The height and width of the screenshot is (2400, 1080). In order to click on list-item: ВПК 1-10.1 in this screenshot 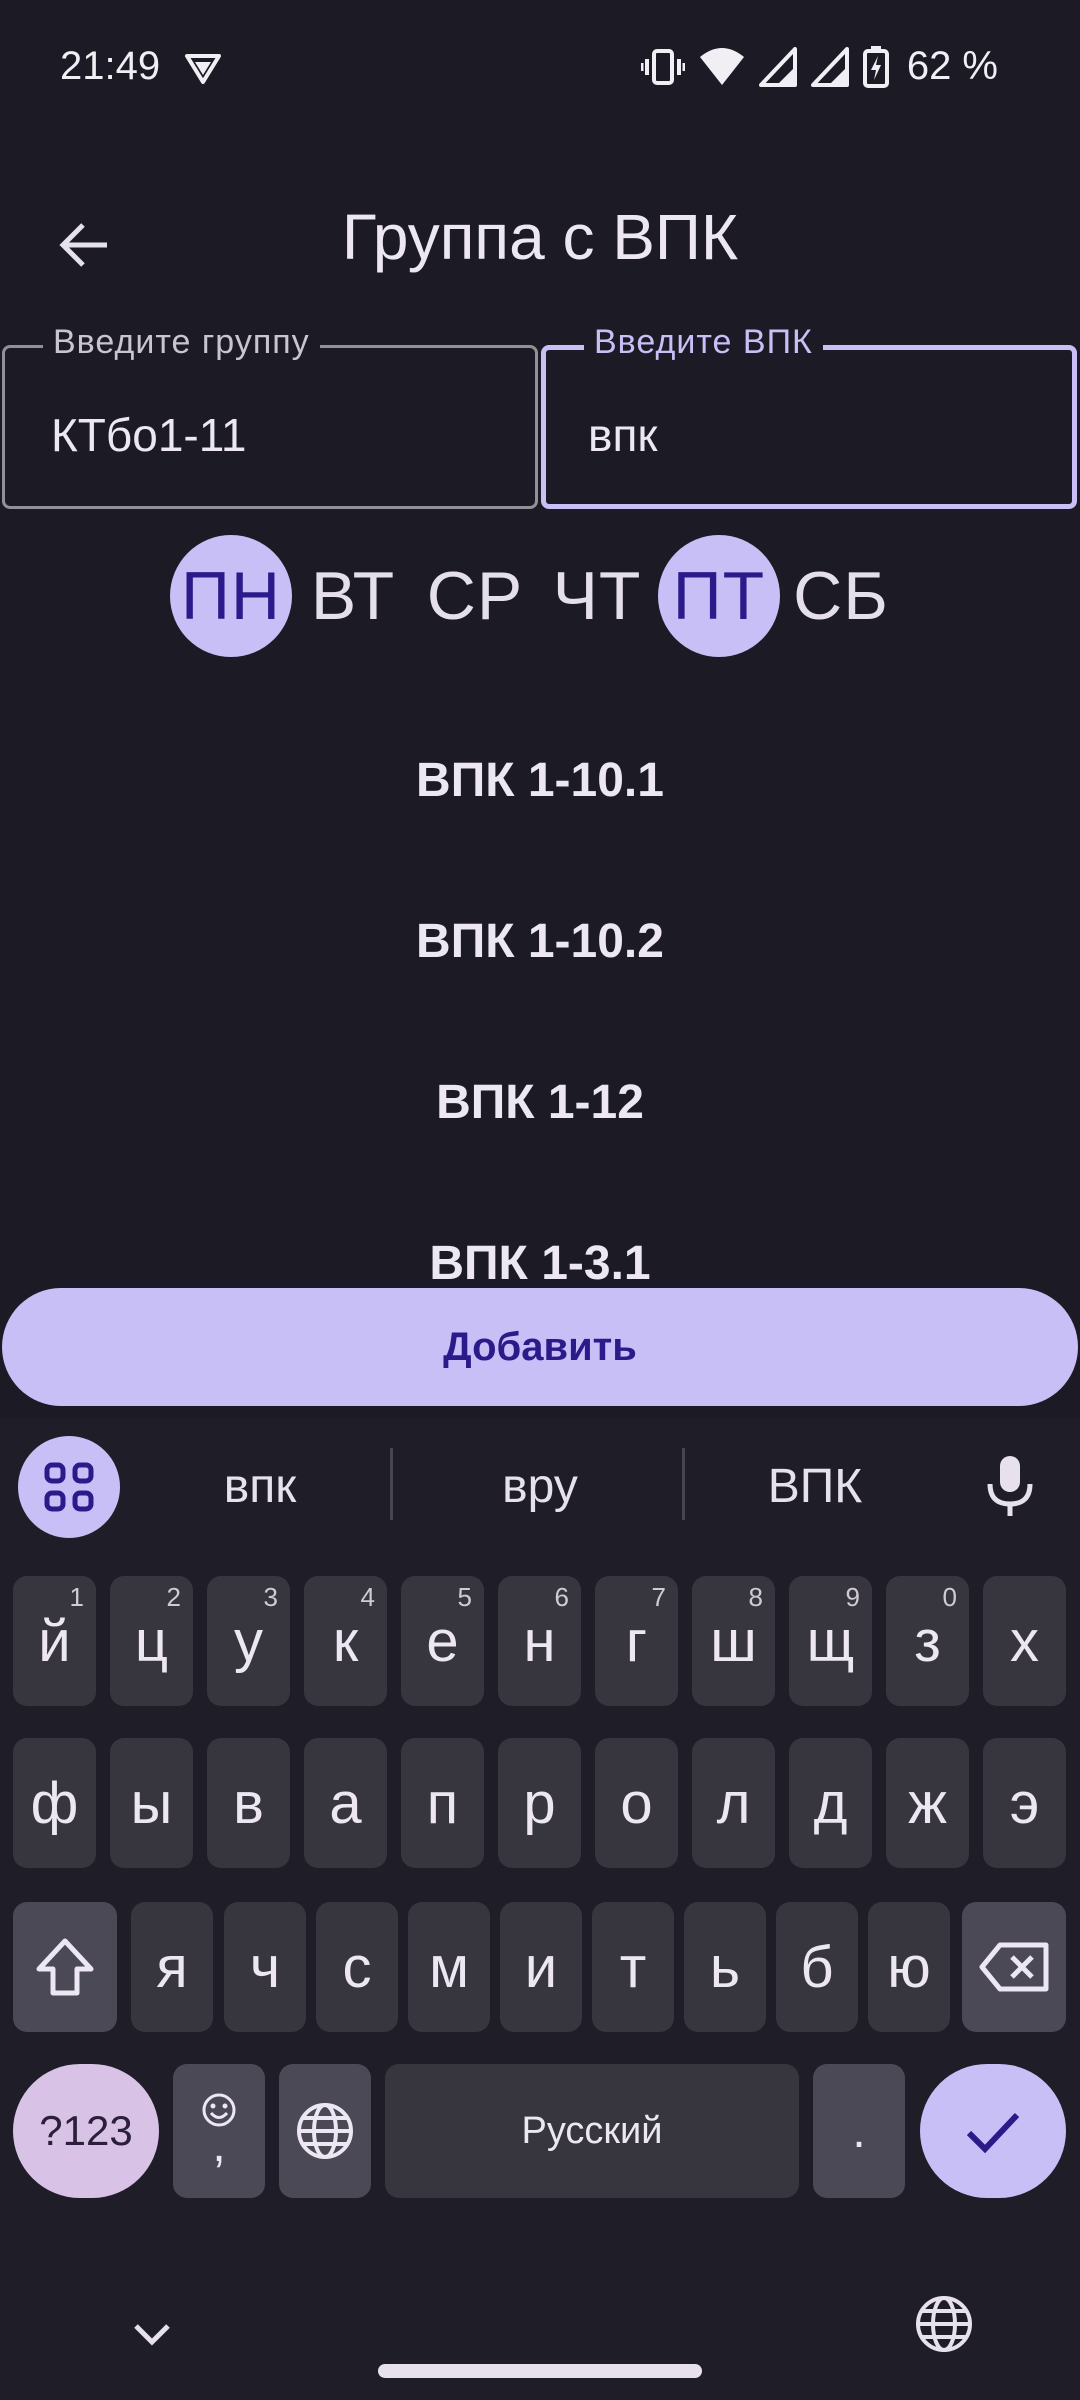, I will do `click(540, 780)`.